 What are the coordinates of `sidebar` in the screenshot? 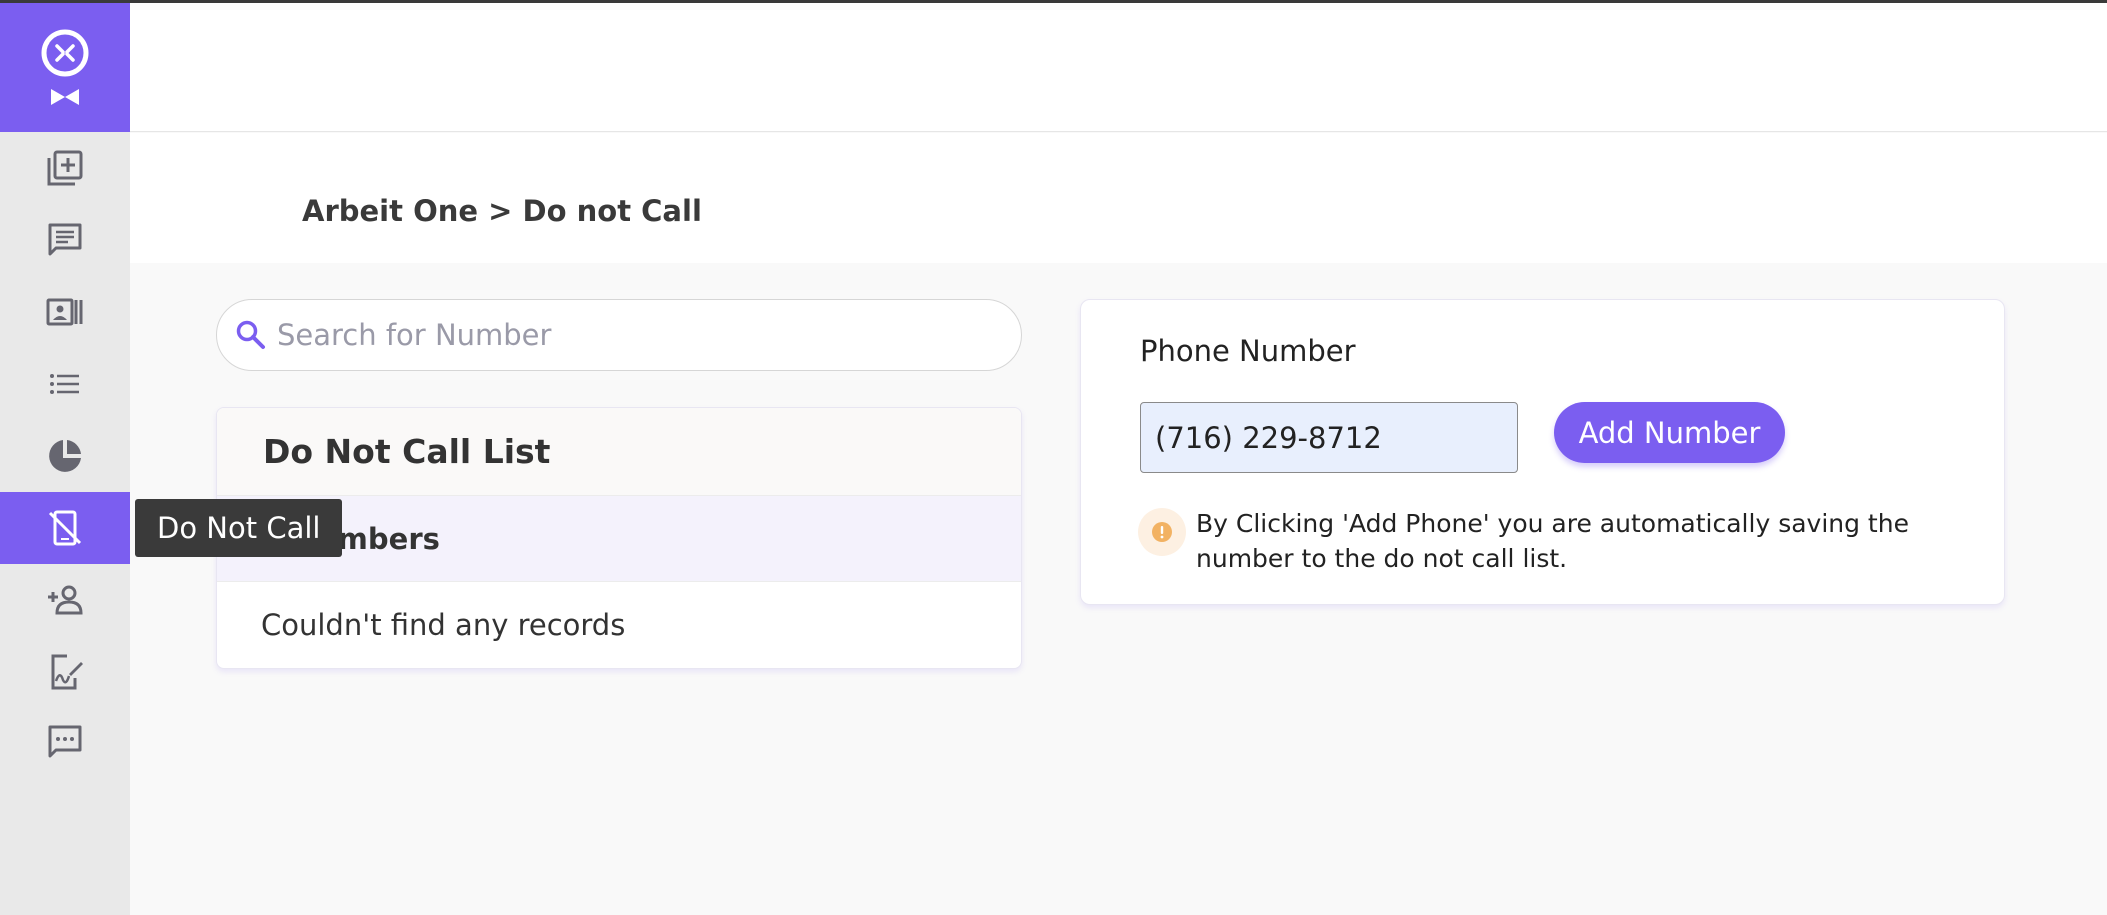 It's located at (65, 457).